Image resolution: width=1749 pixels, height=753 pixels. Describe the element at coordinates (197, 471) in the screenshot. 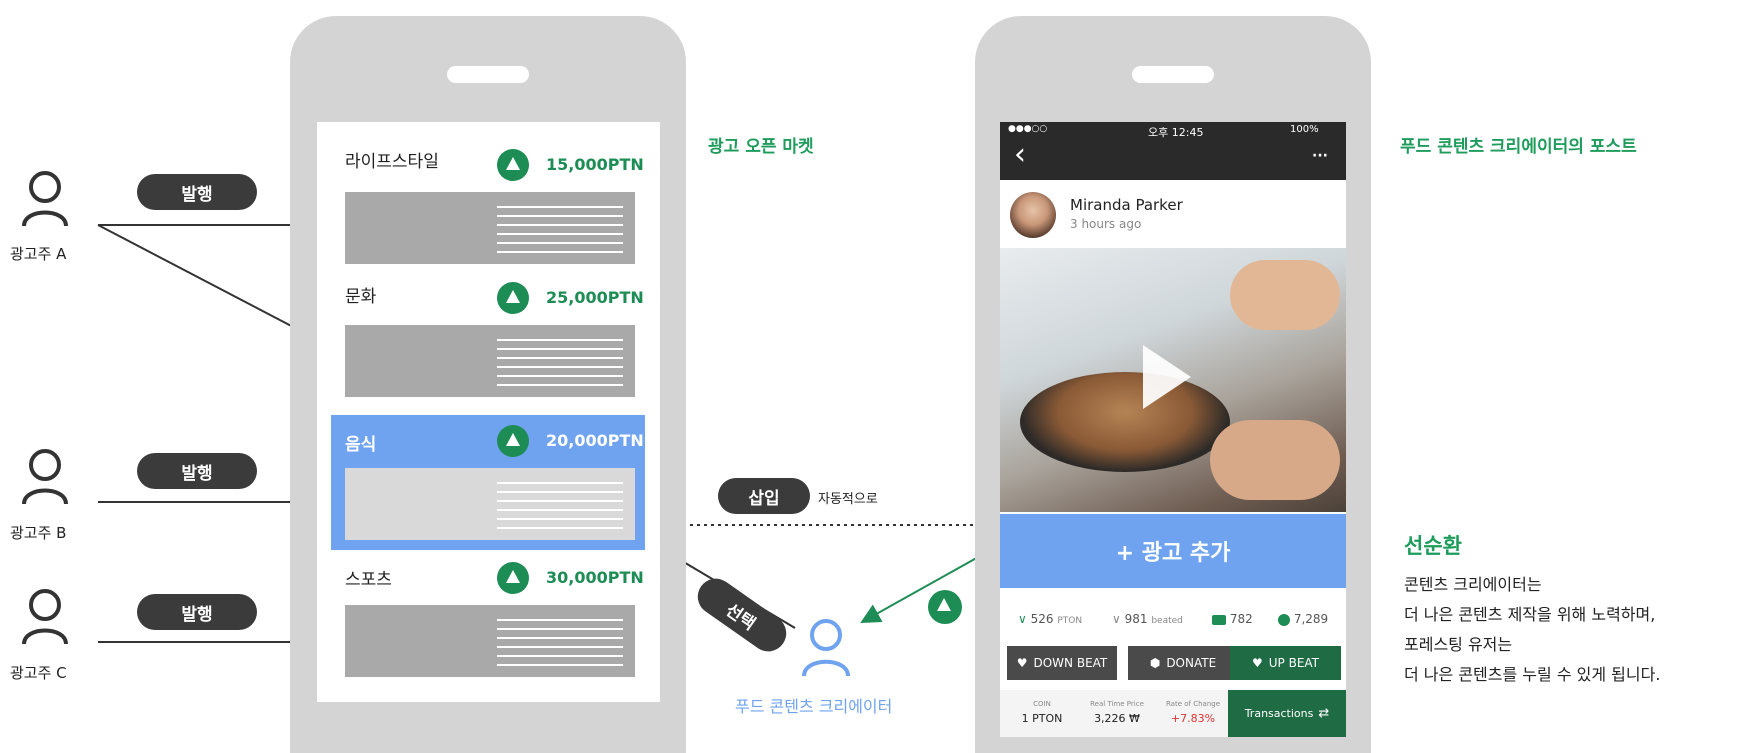

I see `publish-badge-b: 발행` at that location.